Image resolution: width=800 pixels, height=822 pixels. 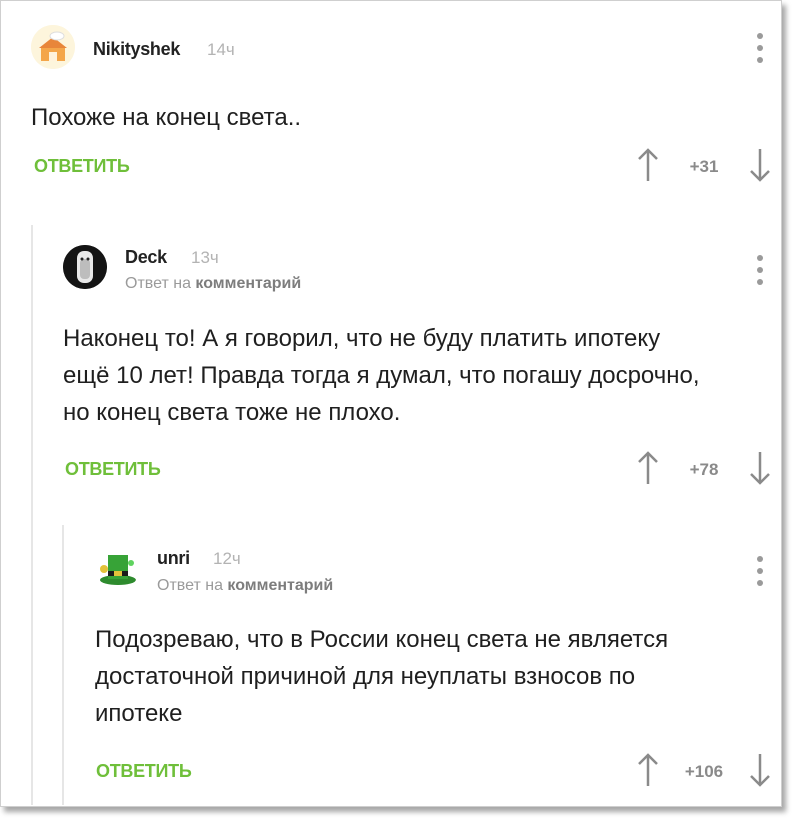 What do you see at coordinates (146, 257) in the screenshot?
I see `username: Deck` at bounding box center [146, 257].